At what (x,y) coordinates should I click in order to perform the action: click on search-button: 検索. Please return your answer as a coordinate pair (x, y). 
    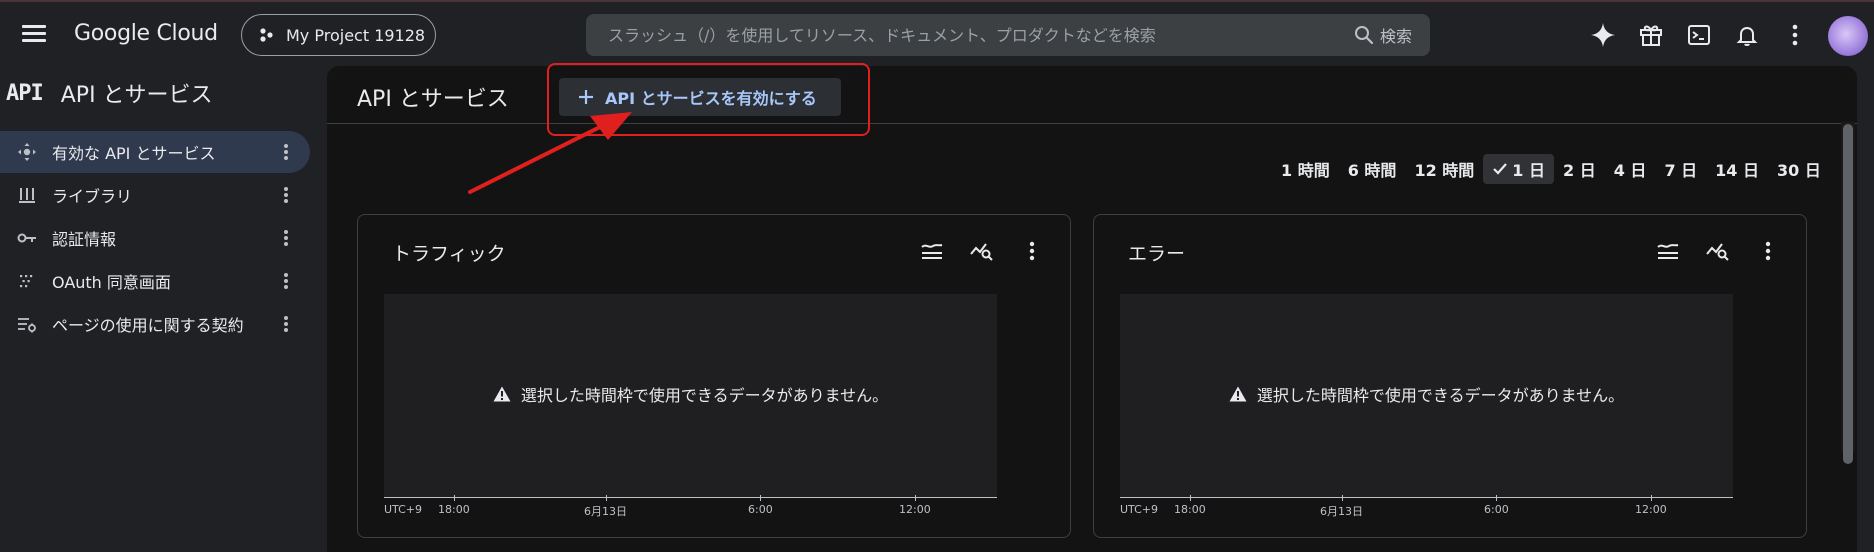
    Looking at the image, I should click on (1392, 35).